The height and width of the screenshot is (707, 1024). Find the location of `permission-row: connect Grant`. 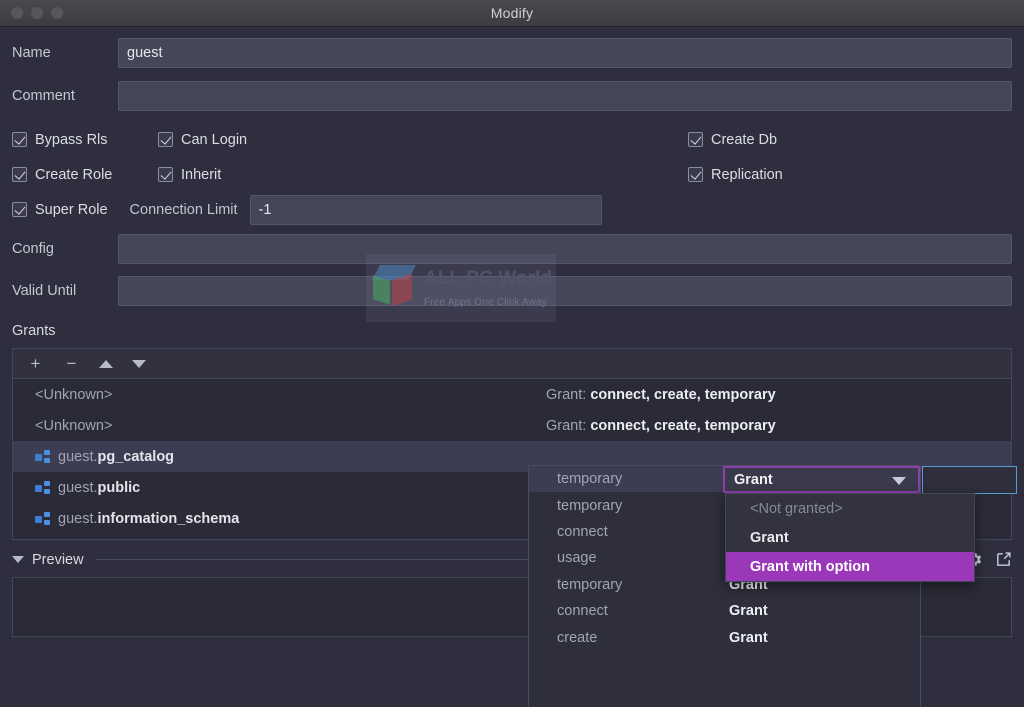

permission-row: connect Grant is located at coordinates (724, 611).